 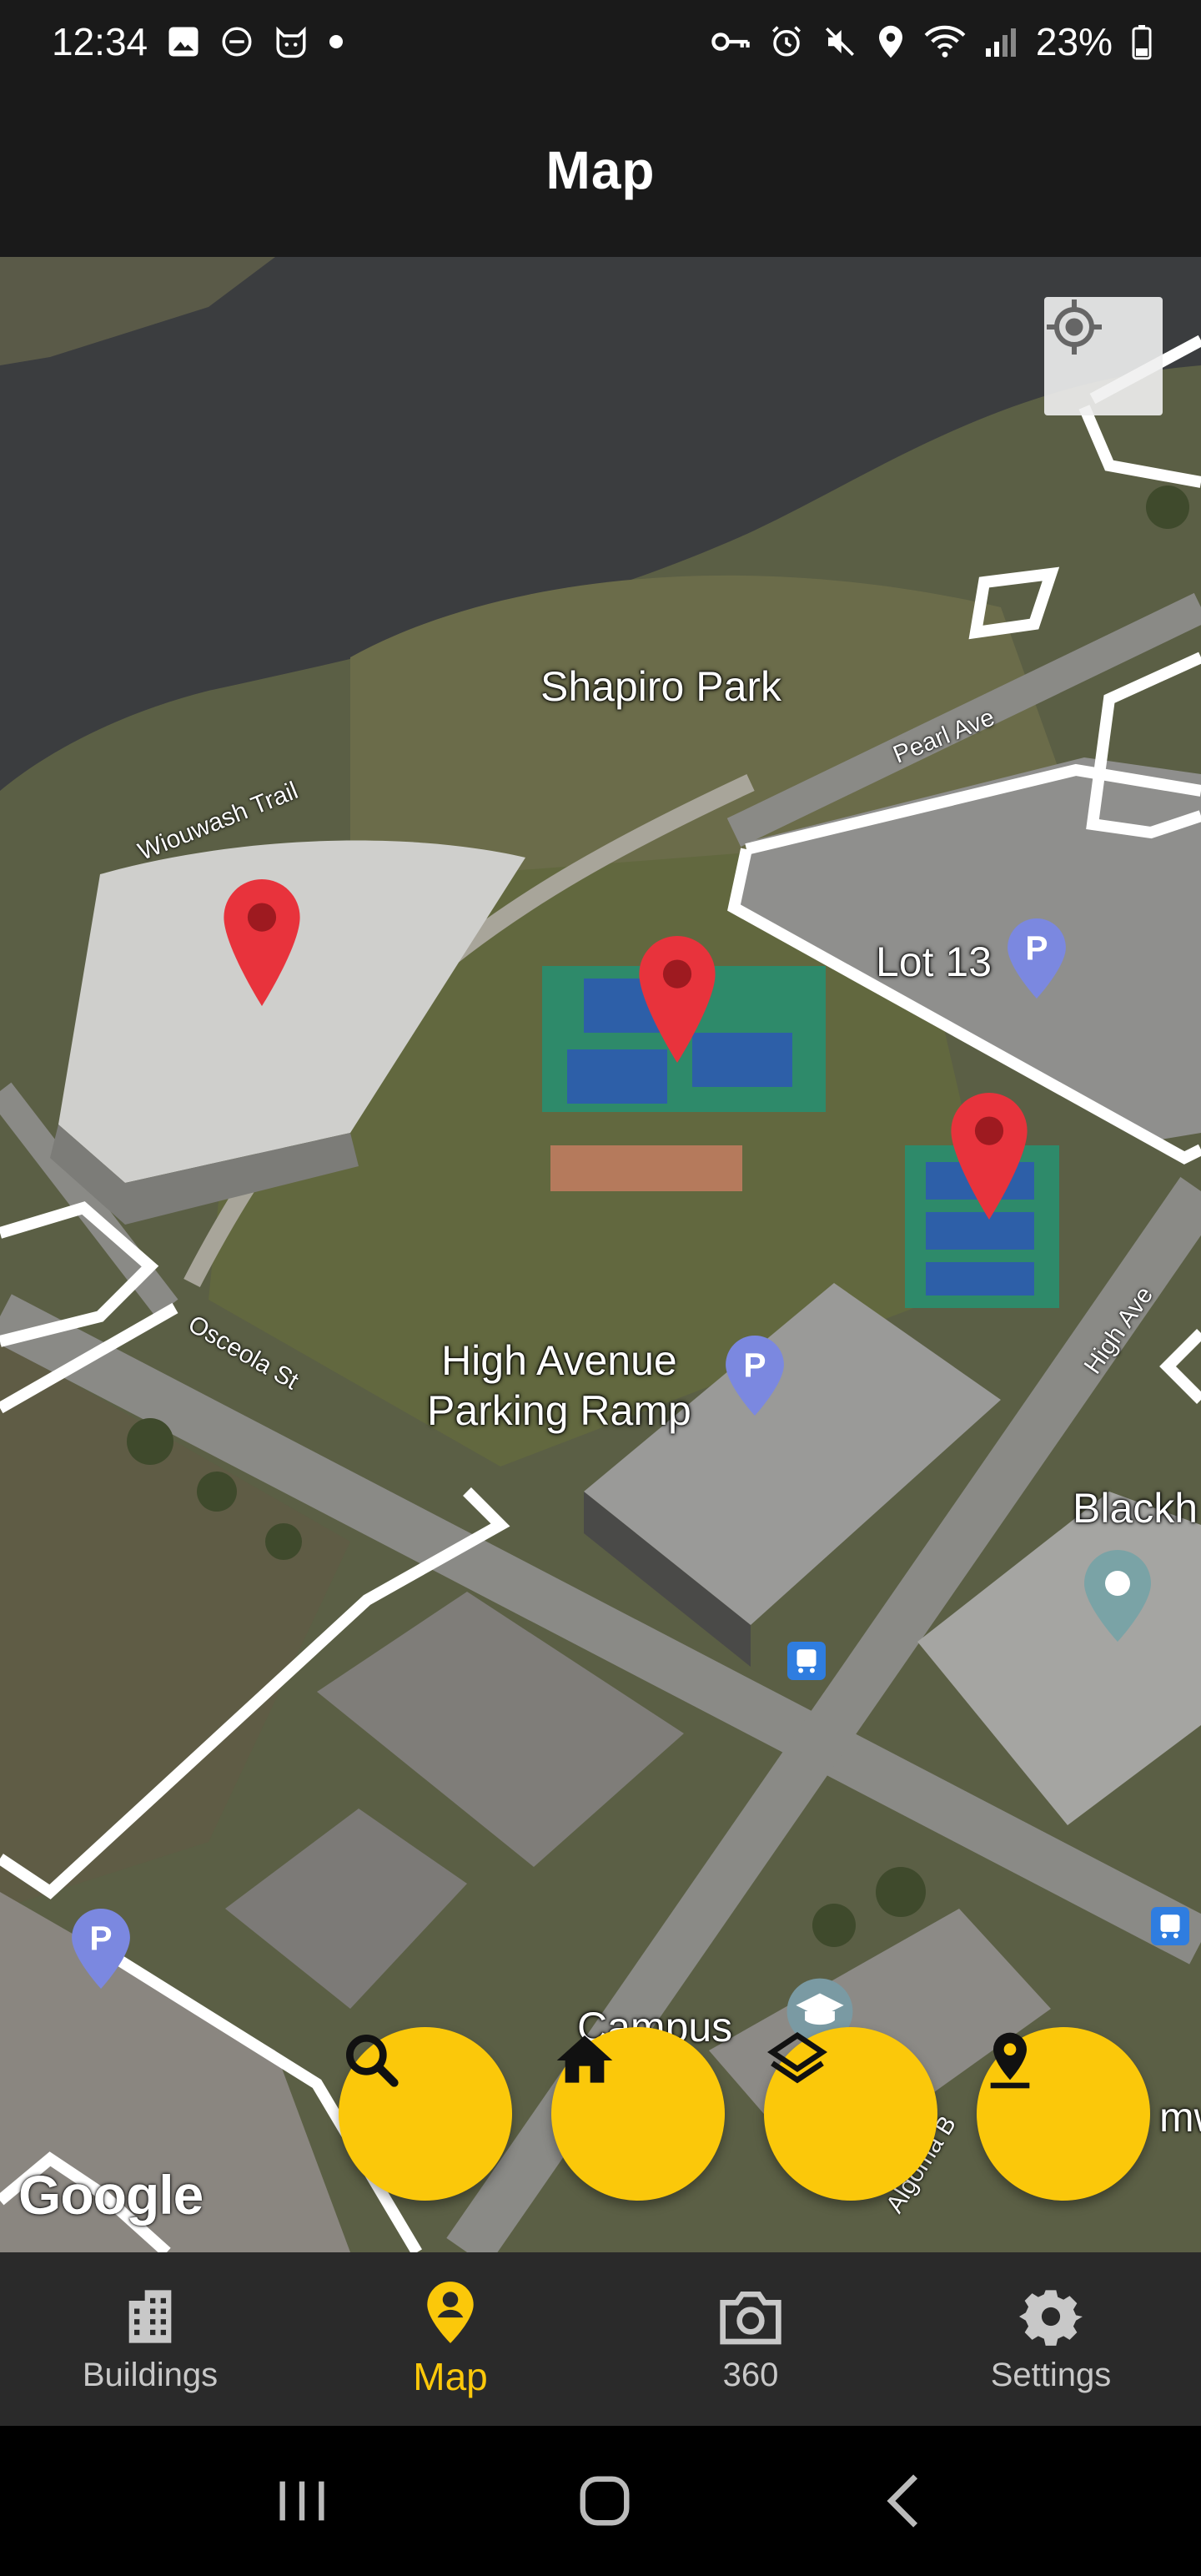 What do you see at coordinates (1051, 2374) in the screenshot?
I see `nav-label-settings: Settings` at bounding box center [1051, 2374].